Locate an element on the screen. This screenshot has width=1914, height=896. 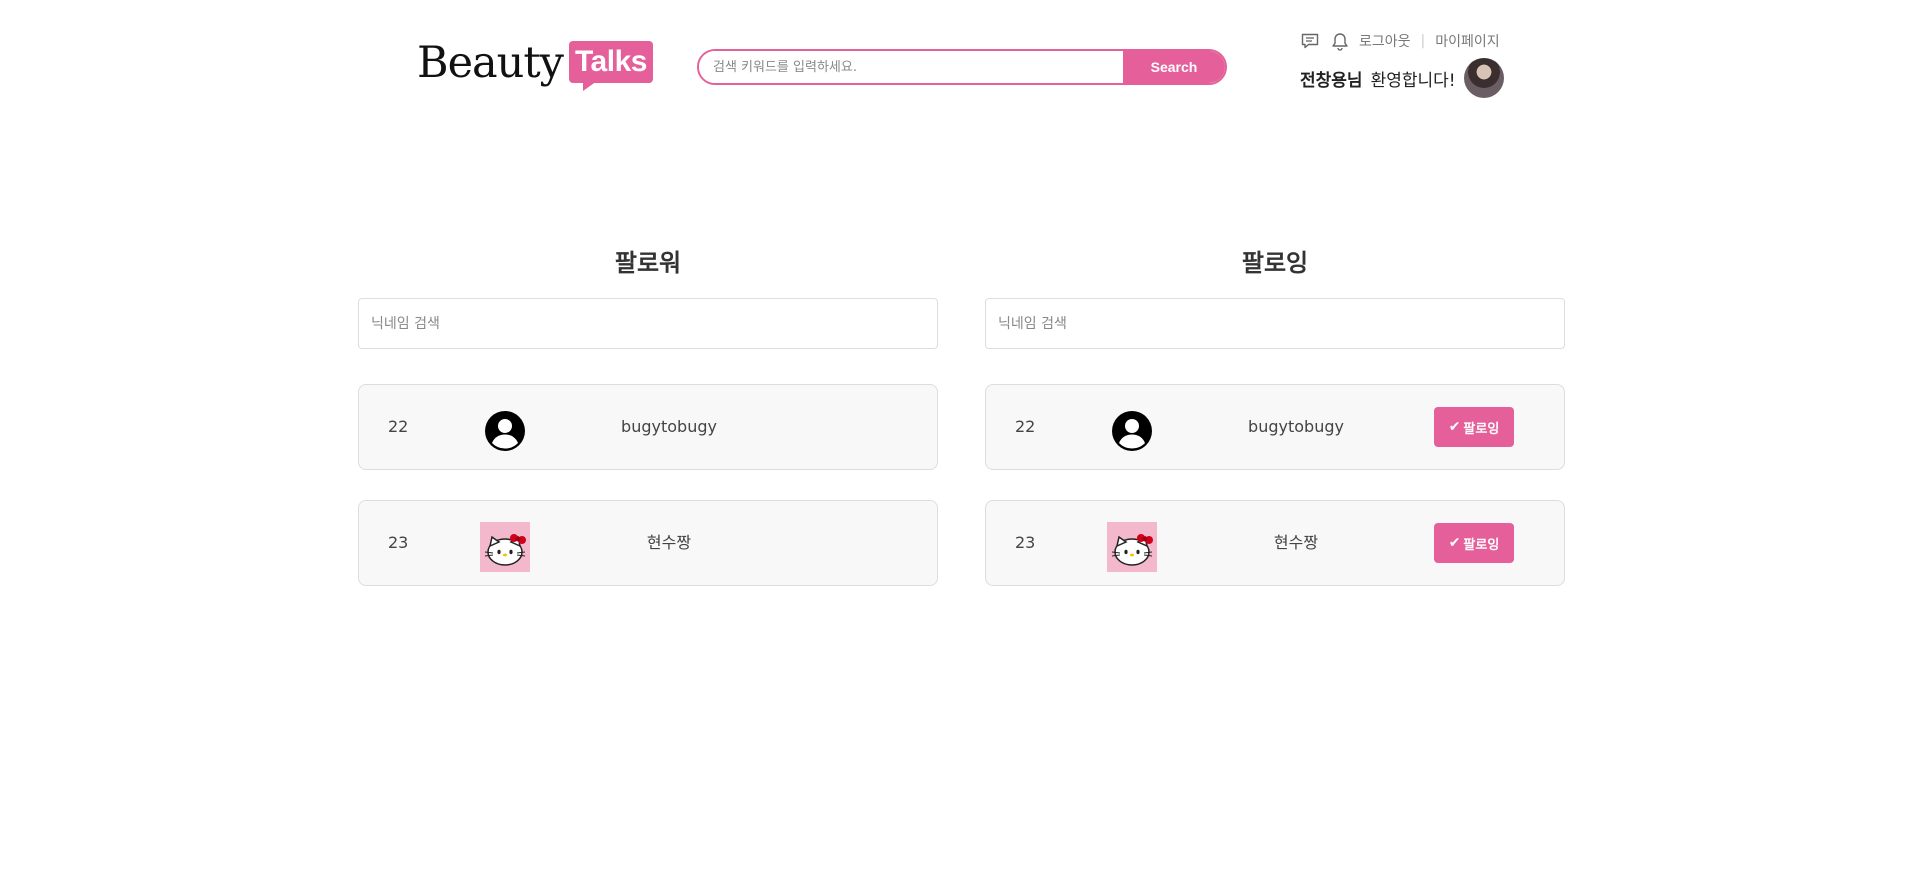
followers-list: 22 bugytobugy 23 현수짱 is located at coordinates (648, 485).